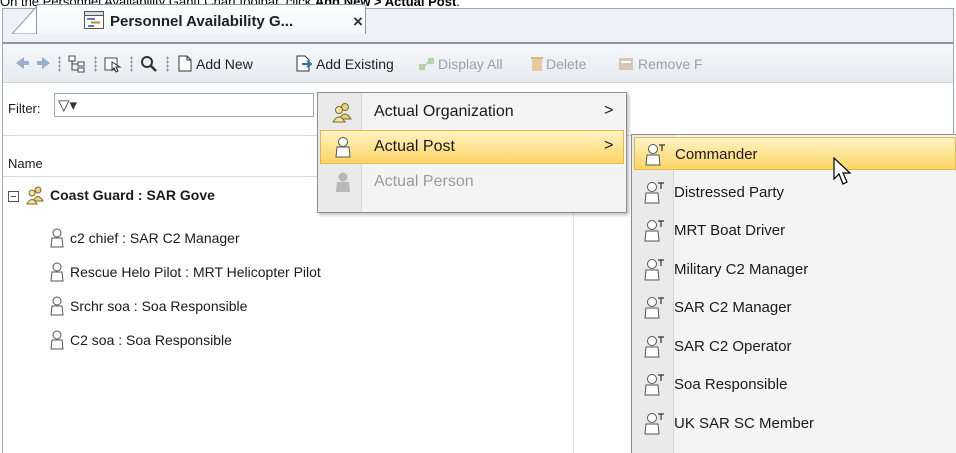  What do you see at coordinates (184, 105) in the screenshot?
I see `filter-input` at bounding box center [184, 105].